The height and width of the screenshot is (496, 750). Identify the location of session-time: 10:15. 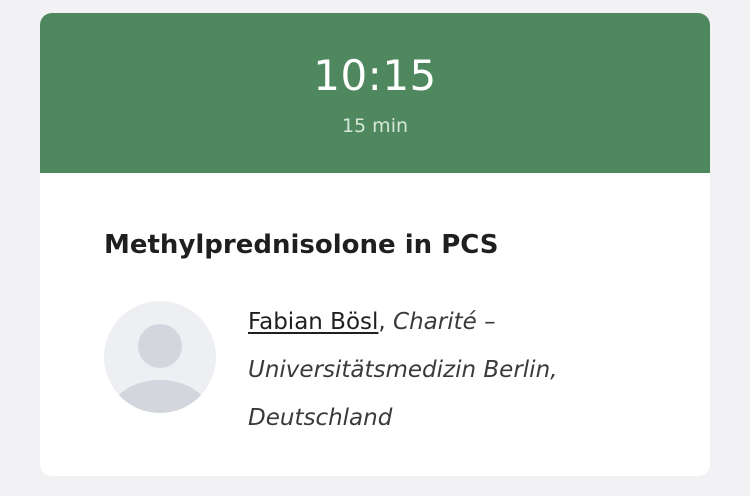
(375, 75).